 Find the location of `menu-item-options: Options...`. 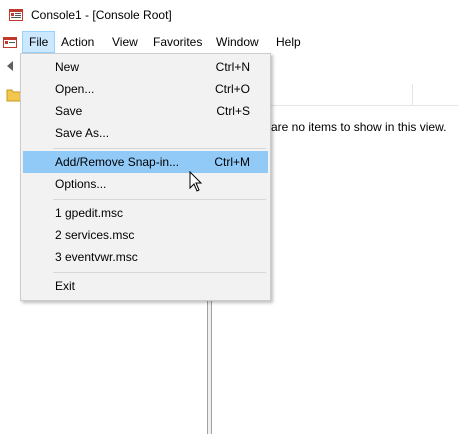

menu-item-options: Options... is located at coordinates (145, 184).